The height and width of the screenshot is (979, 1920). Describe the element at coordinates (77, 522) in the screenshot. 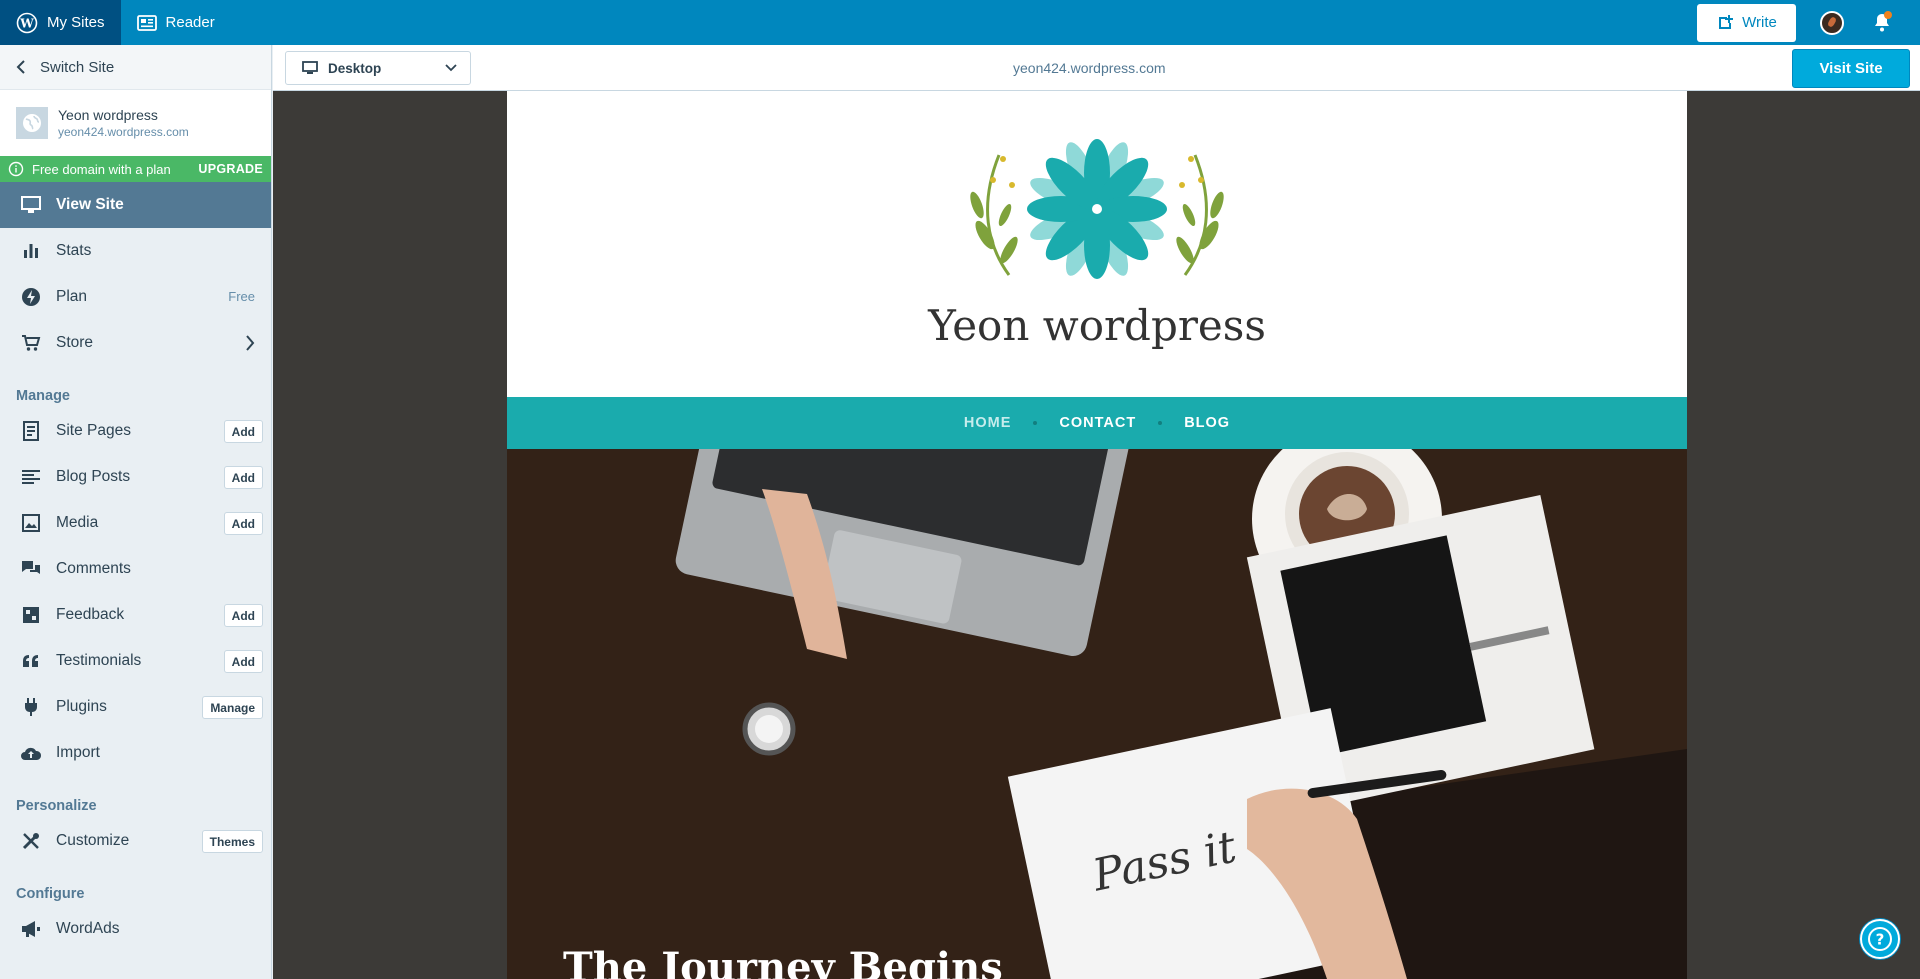

I see `sidebar-item-label: Media` at that location.